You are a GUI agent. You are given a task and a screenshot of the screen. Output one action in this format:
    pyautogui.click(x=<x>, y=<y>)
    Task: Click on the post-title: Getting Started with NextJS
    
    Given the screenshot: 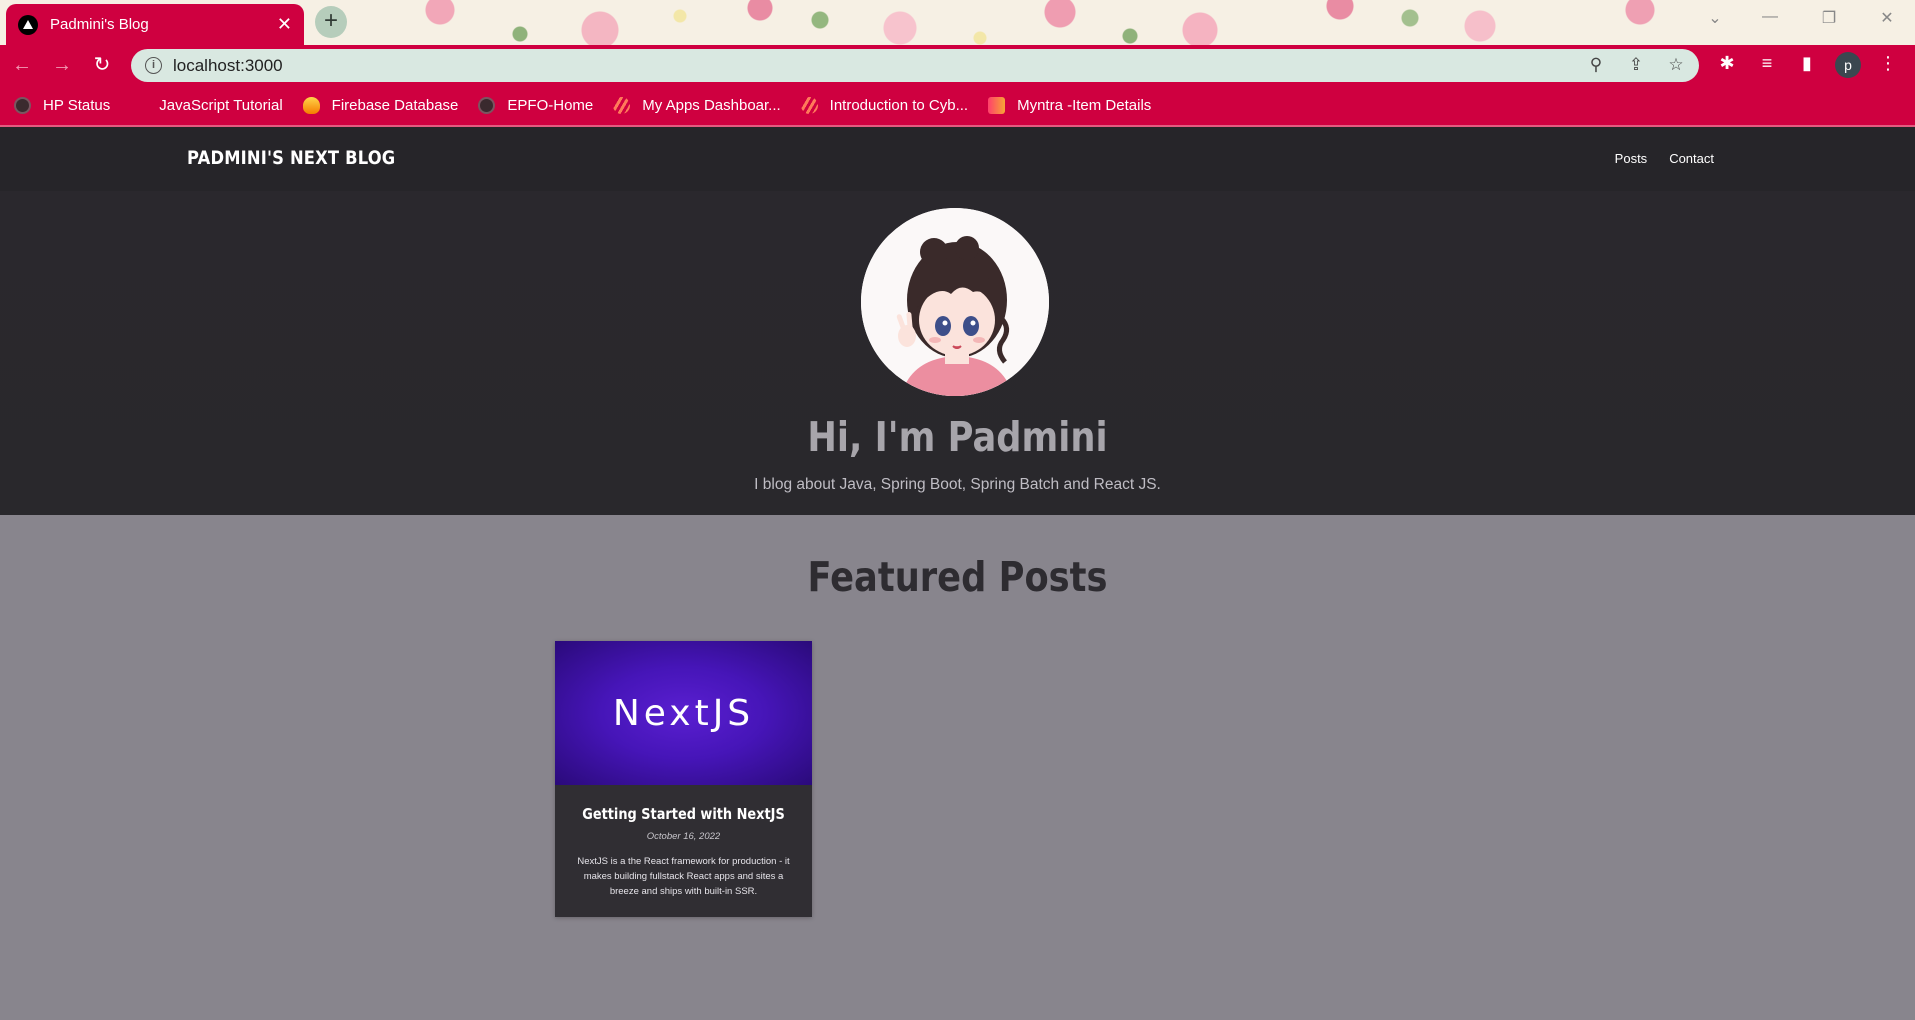 What is the action you would take?
    pyautogui.click(x=683, y=814)
    